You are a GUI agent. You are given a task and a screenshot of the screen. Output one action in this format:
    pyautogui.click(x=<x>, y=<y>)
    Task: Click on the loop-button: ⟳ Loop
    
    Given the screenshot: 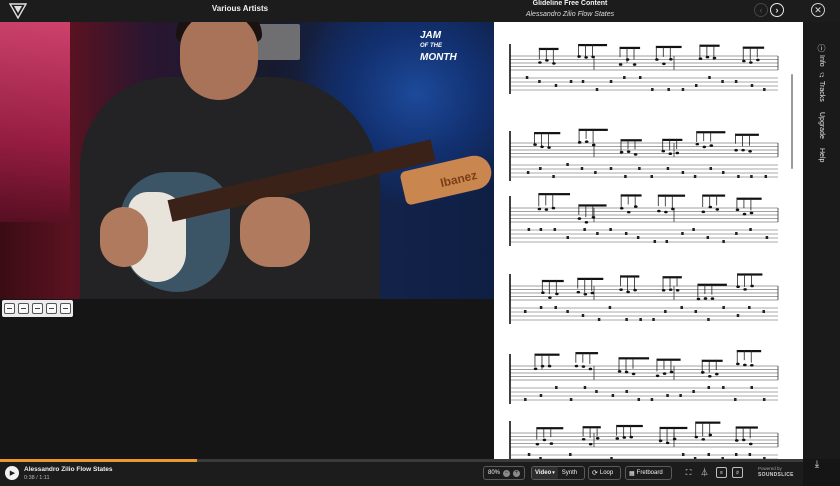 What is the action you would take?
    pyautogui.click(x=604, y=473)
    